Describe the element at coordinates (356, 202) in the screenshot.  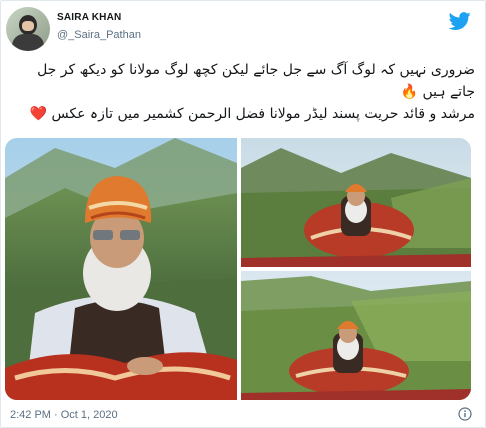
I see `photo-top-right` at that location.